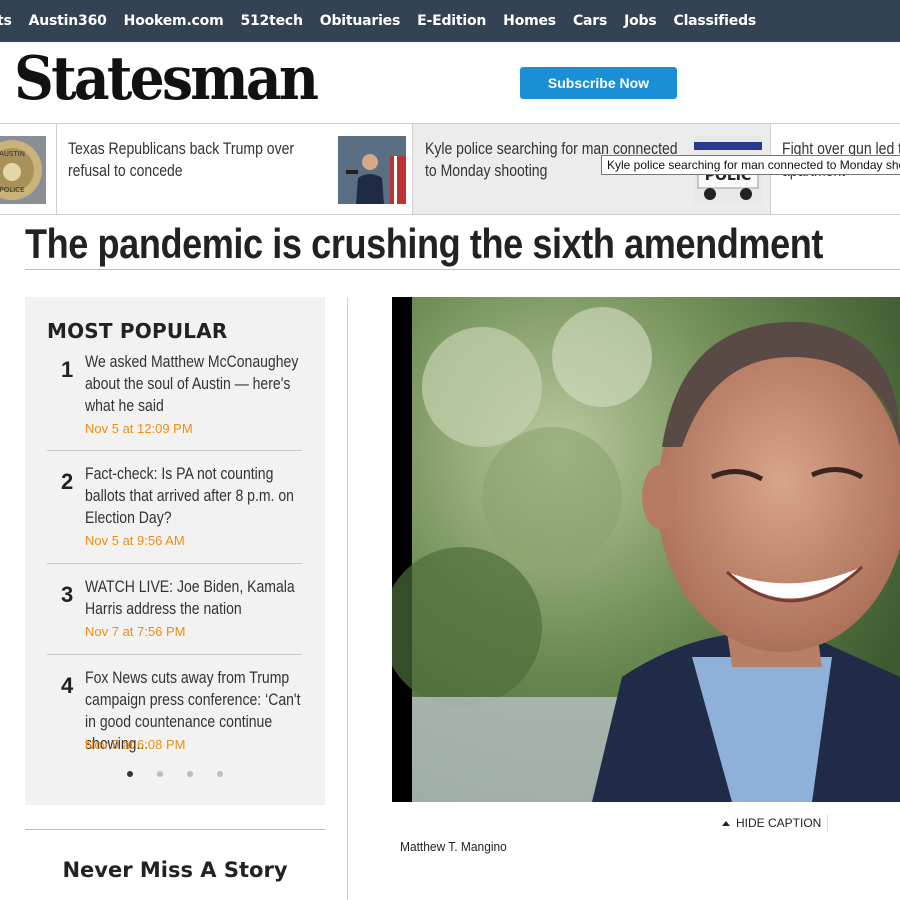 The image size is (900, 900). What do you see at coordinates (67, 594) in the screenshot?
I see `popular-item-number: 3` at bounding box center [67, 594].